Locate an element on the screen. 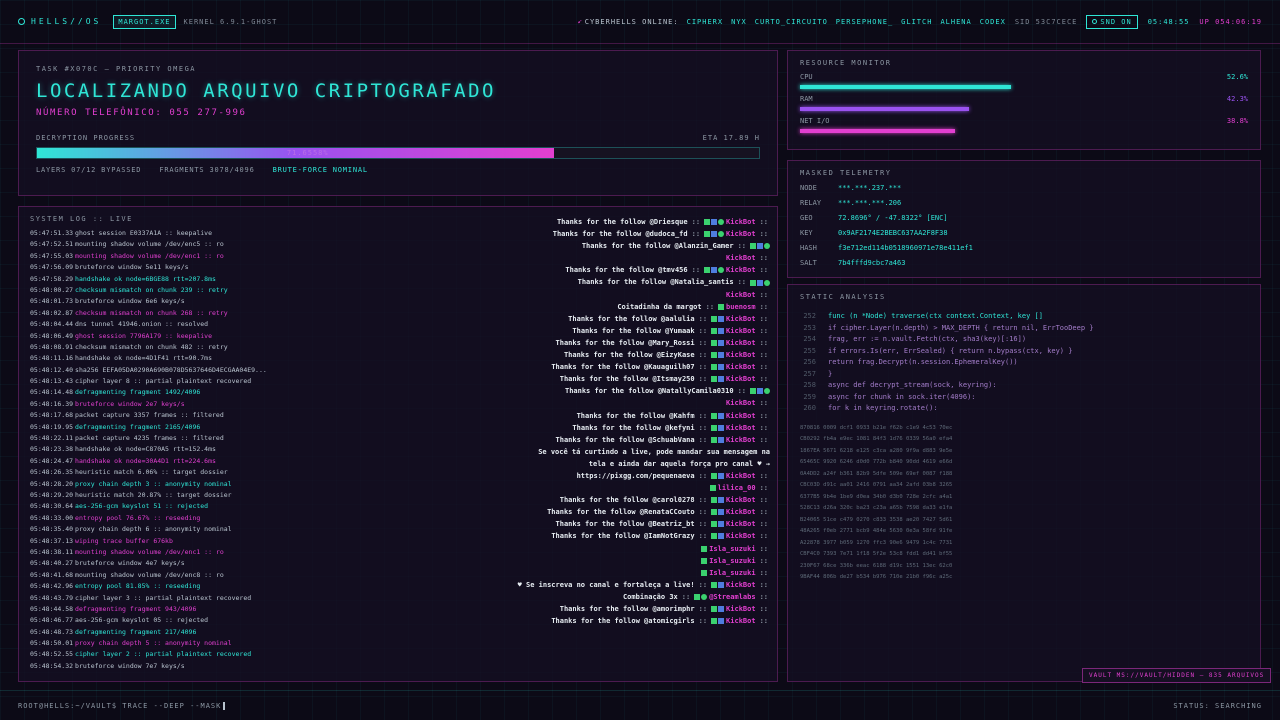 The height and width of the screenshot is (720, 1280). log-text: mounting shadow volume /dev/enc5 :: ro is located at coordinates (149, 244).